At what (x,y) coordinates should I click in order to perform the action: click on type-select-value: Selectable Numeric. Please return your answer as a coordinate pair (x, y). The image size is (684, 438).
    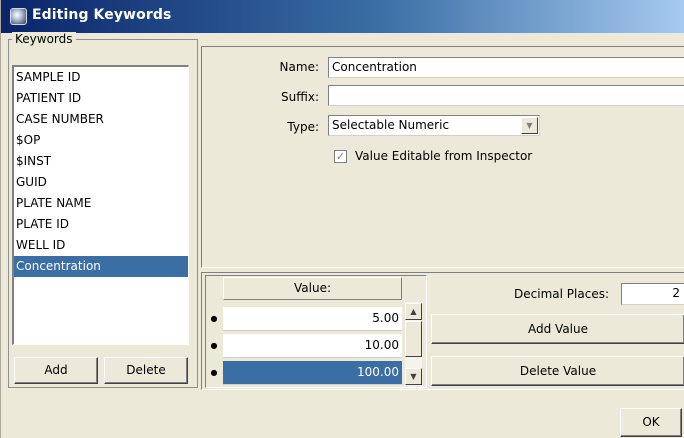
    Looking at the image, I should click on (391, 125).